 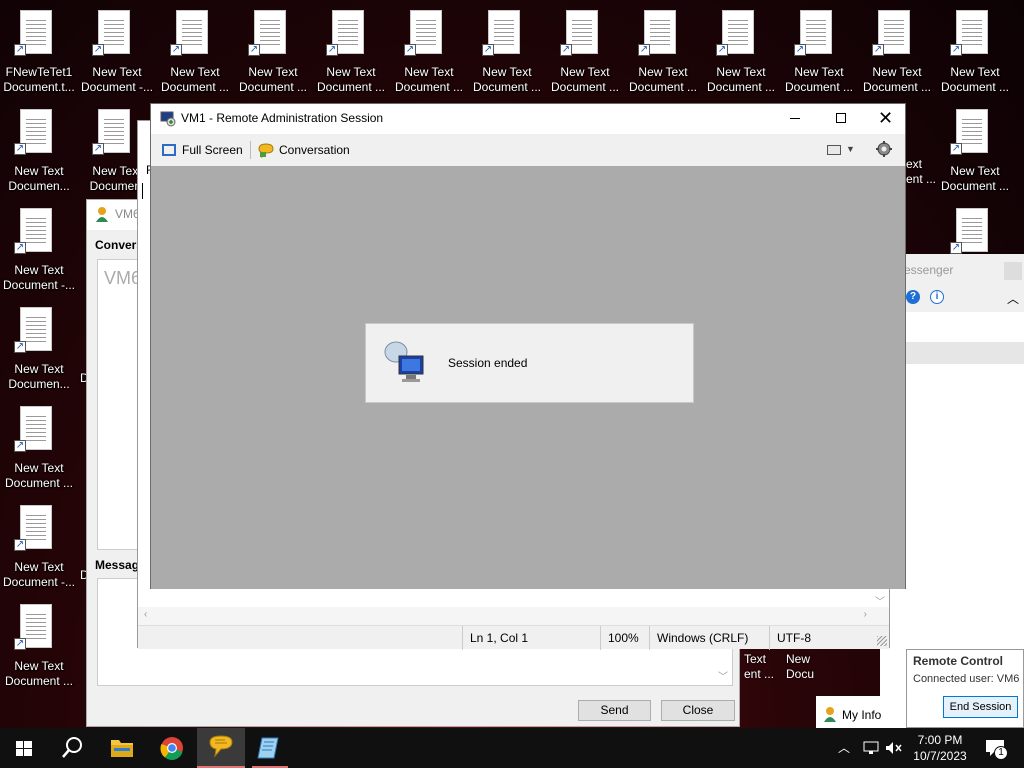 I want to click on status-bar: Ln 1, Col 1 100% Windows (CRLF) UTF-8, so click(x=513, y=637).